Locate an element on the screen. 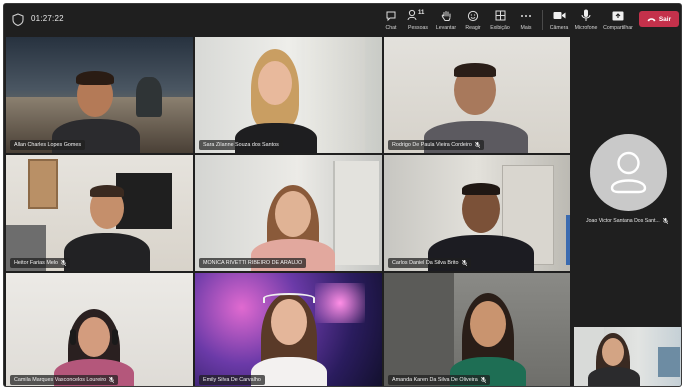 Image resolution: width=685 pixels, height=390 pixels. video-tile: Amanda Karen Da Silva De Oliveira is located at coordinates (477, 329).